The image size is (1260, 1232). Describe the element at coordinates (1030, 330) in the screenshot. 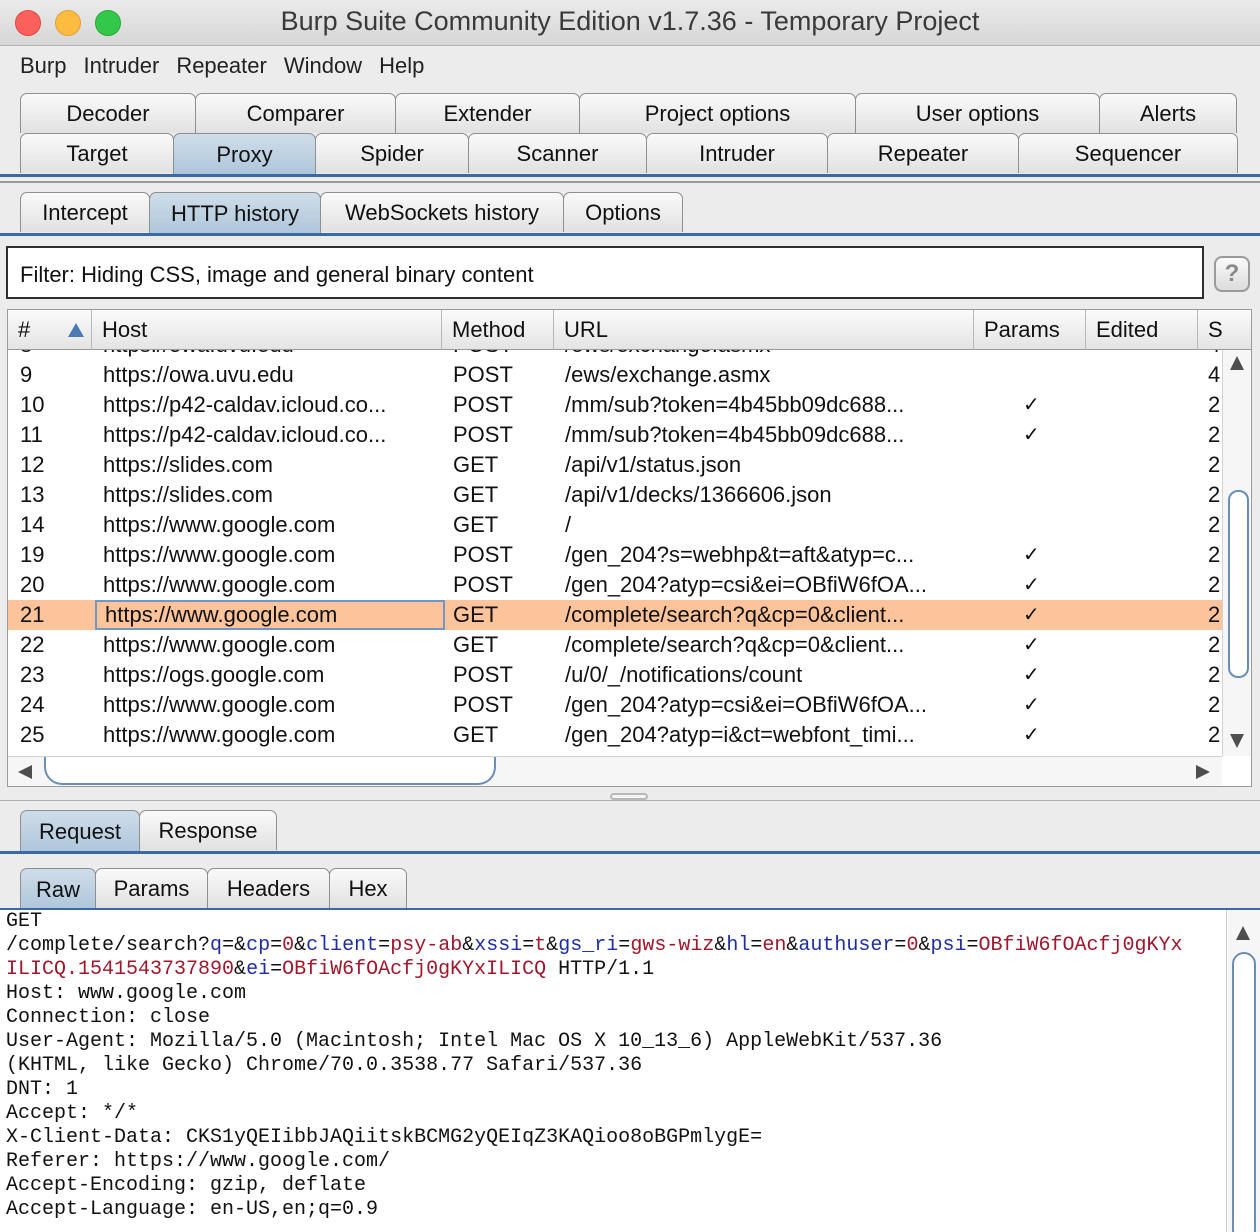

I see `column-header-params: Params` at that location.